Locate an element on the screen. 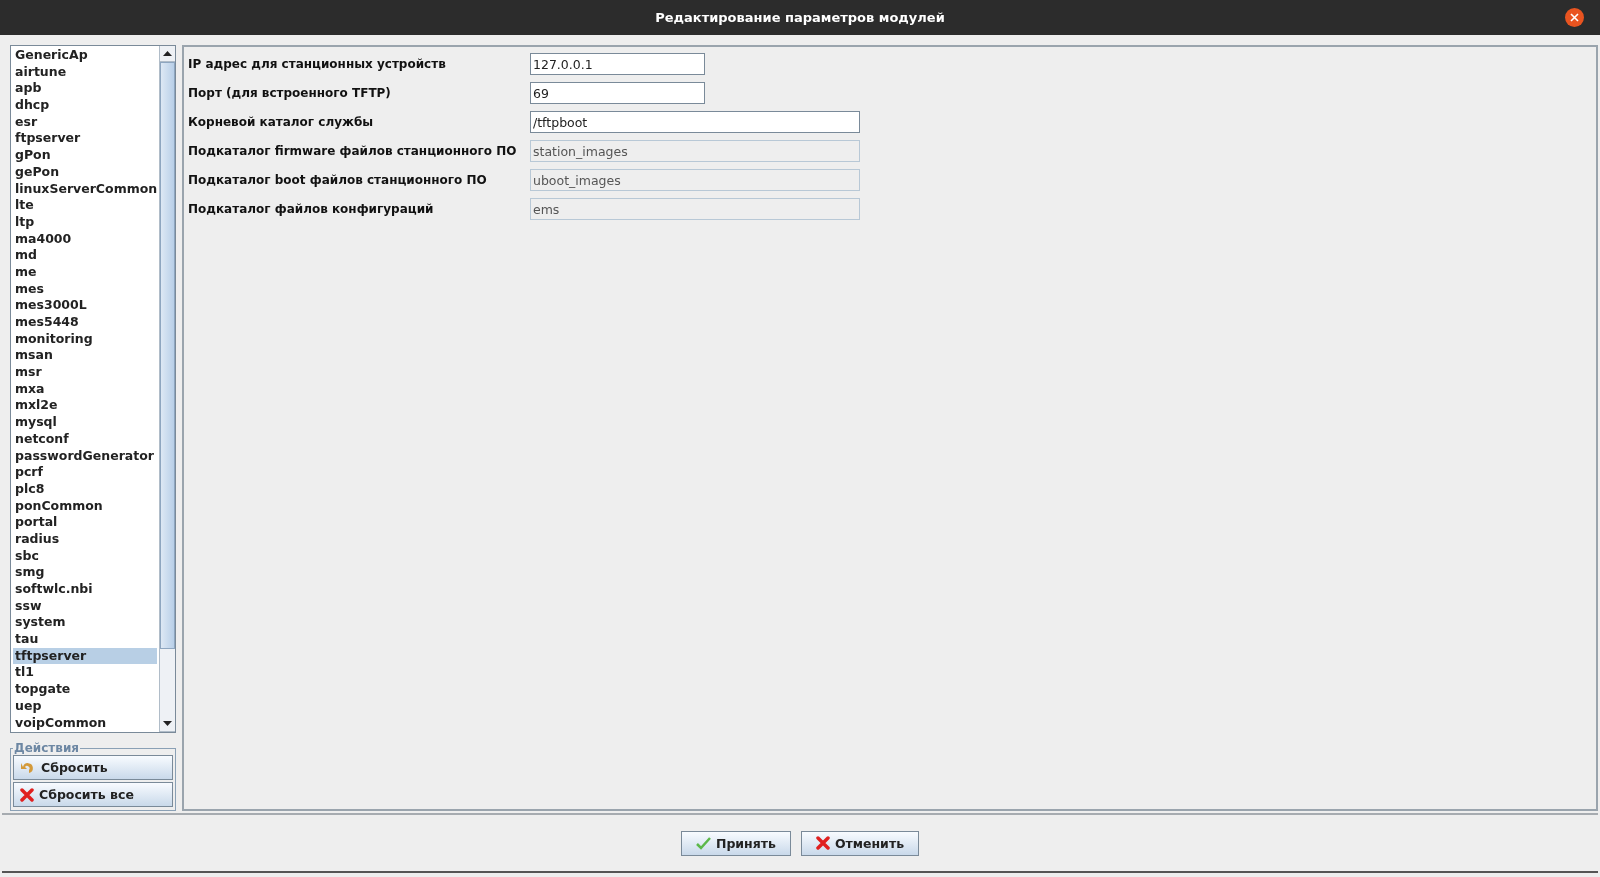 This screenshot has width=1600, height=877. check-icon is located at coordinates (703, 843).